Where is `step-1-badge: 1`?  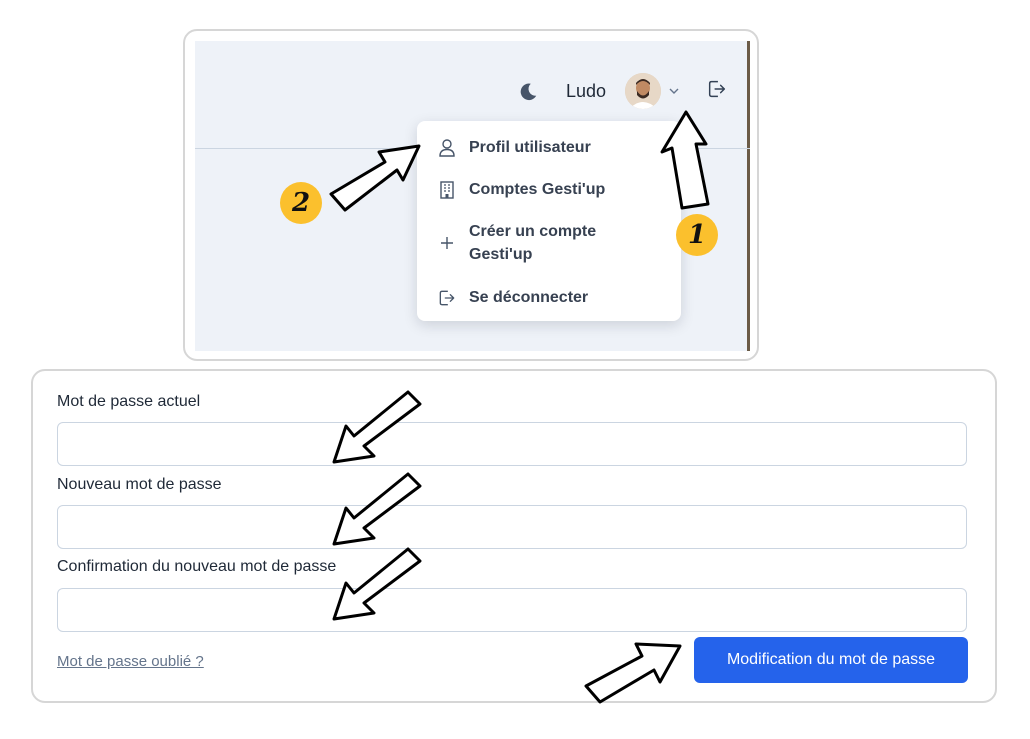
step-1-badge: 1 is located at coordinates (697, 235).